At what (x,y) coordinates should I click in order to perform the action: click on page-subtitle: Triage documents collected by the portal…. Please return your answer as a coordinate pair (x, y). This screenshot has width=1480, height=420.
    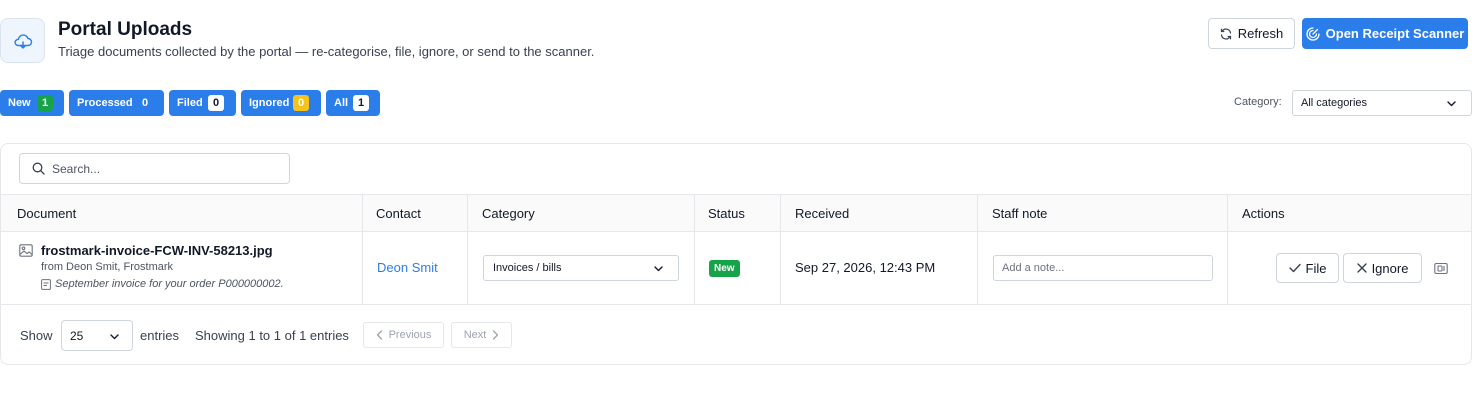
    Looking at the image, I should click on (326, 51).